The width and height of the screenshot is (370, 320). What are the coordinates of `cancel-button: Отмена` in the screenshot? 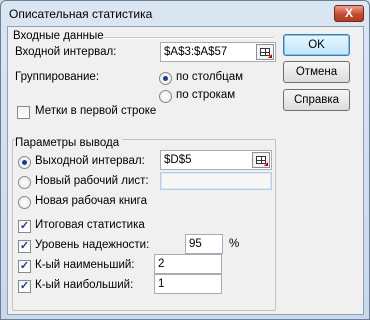 It's located at (316, 72).